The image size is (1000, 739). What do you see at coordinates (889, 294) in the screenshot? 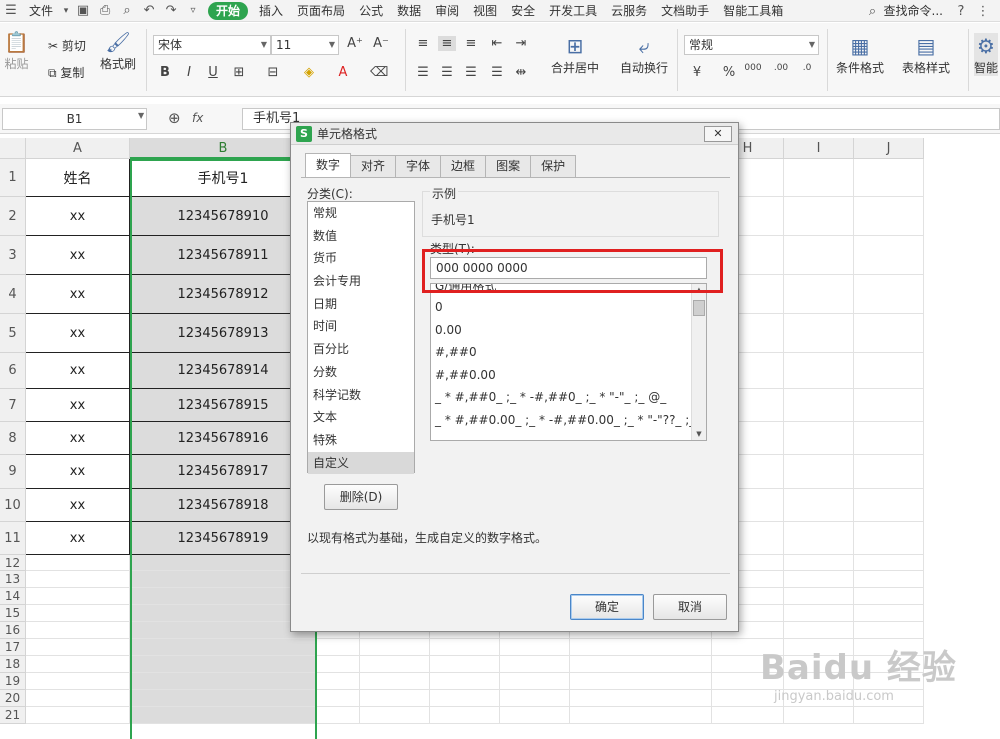
I see `cell-j4` at bounding box center [889, 294].